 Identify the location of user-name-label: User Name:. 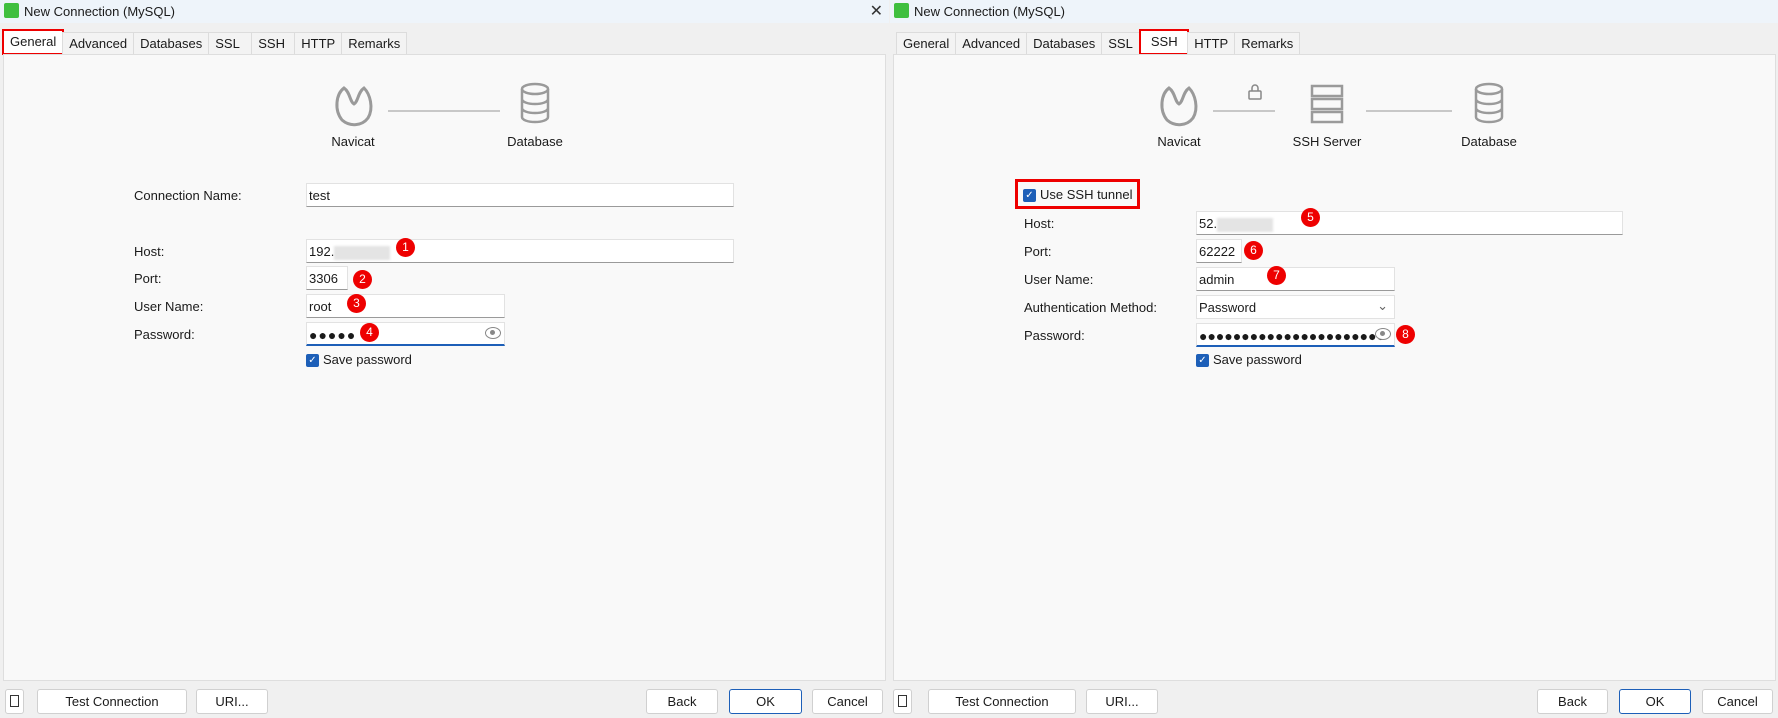
(169, 306).